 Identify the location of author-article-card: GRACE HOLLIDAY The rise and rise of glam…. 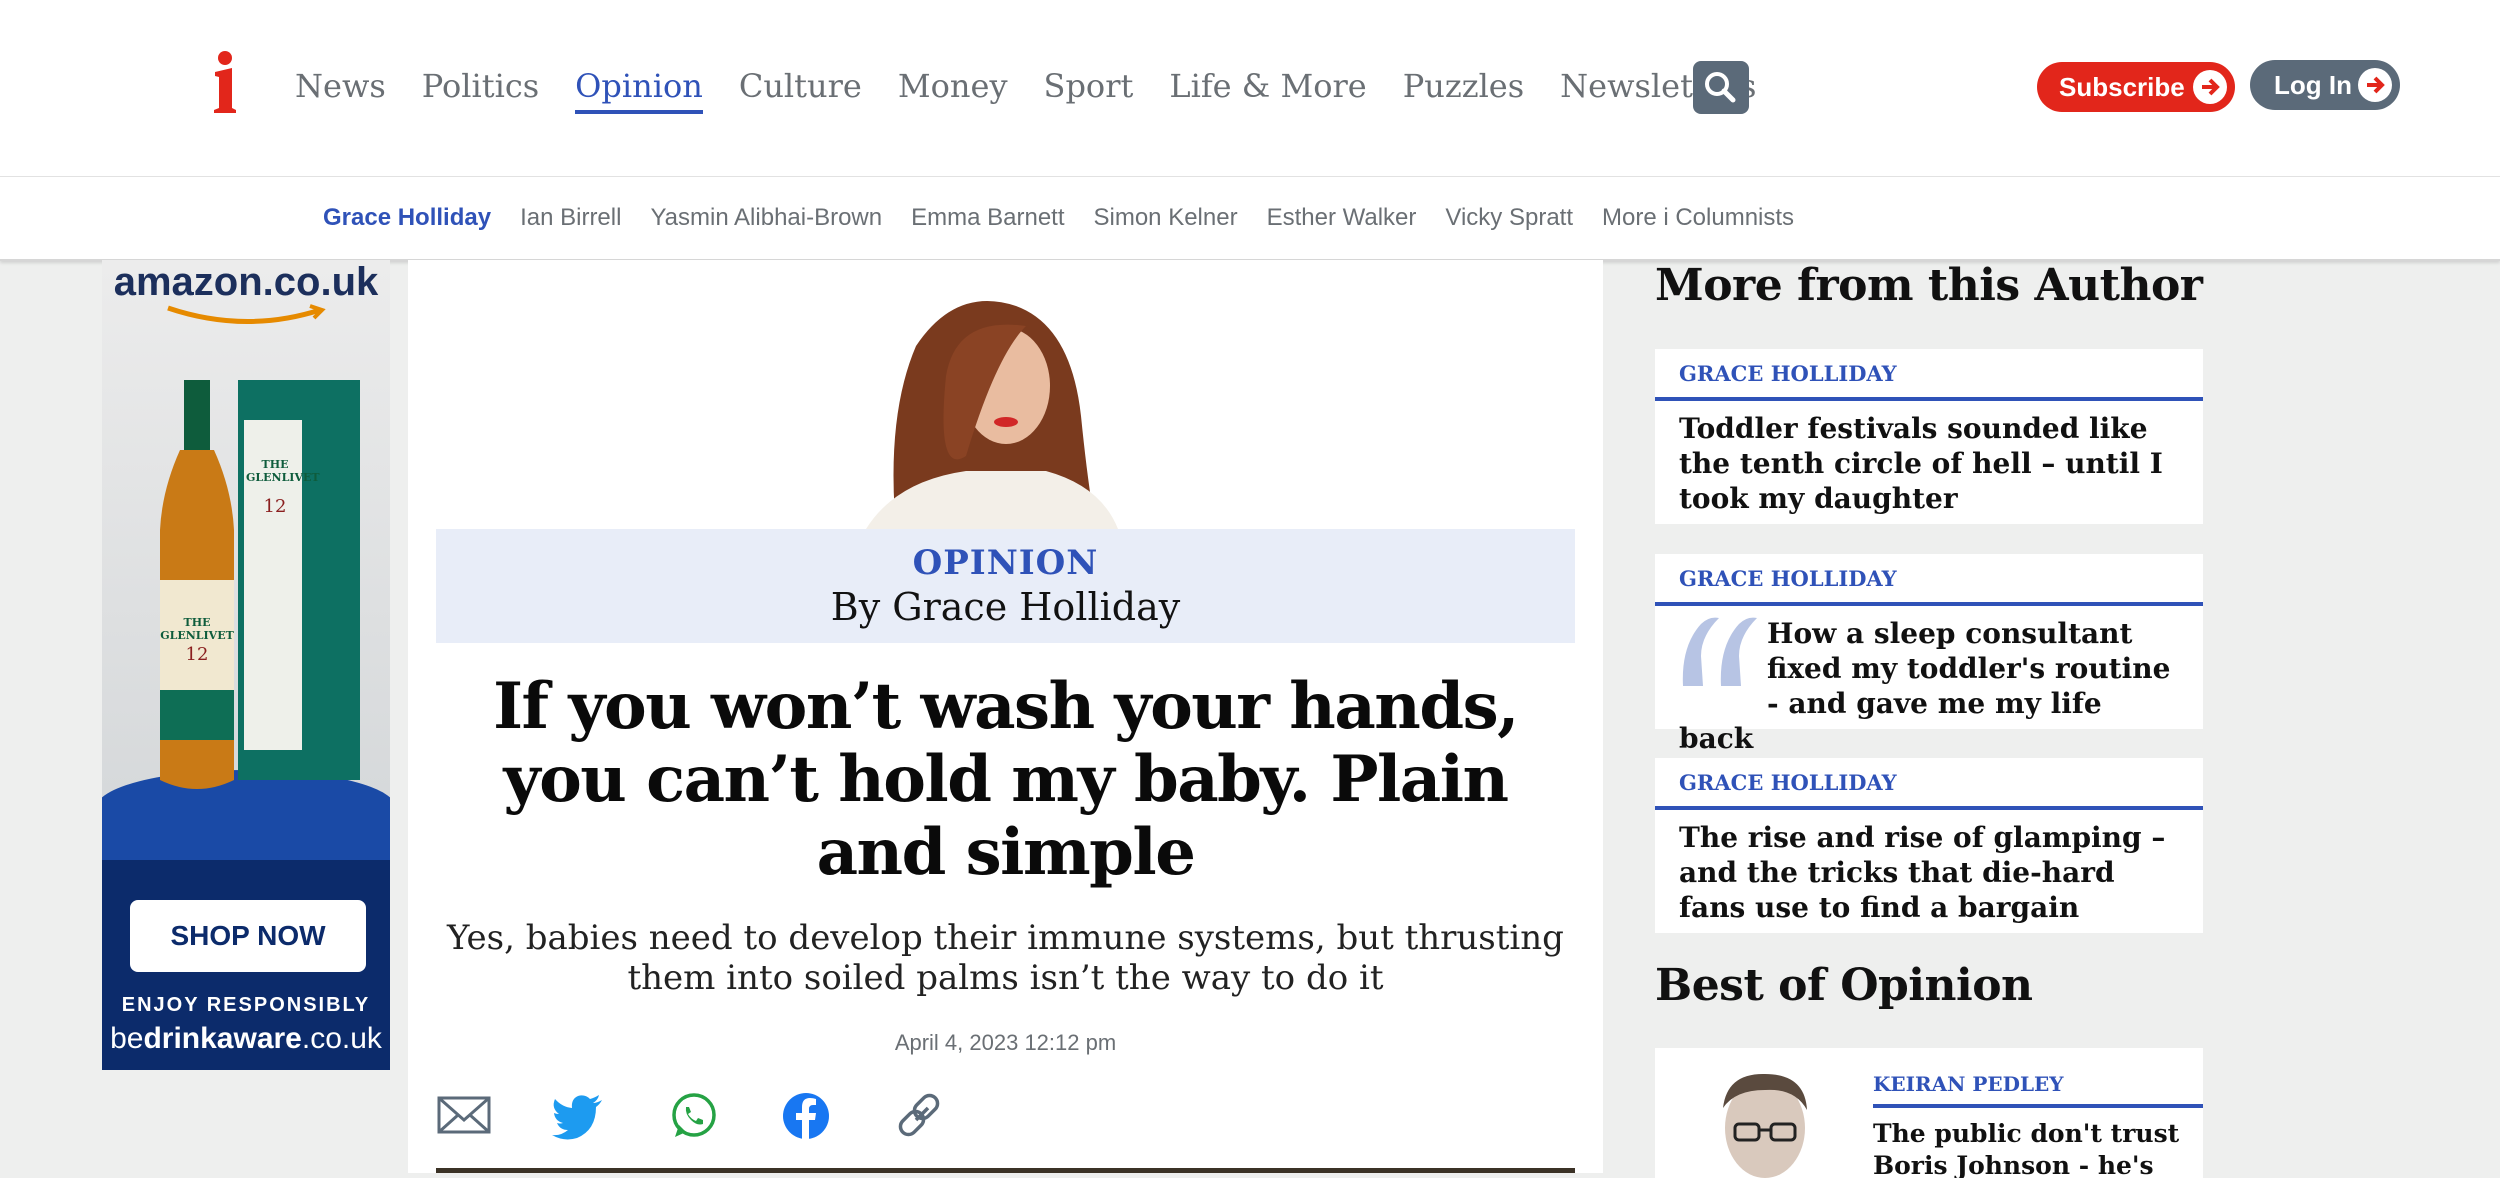
(1929, 845).